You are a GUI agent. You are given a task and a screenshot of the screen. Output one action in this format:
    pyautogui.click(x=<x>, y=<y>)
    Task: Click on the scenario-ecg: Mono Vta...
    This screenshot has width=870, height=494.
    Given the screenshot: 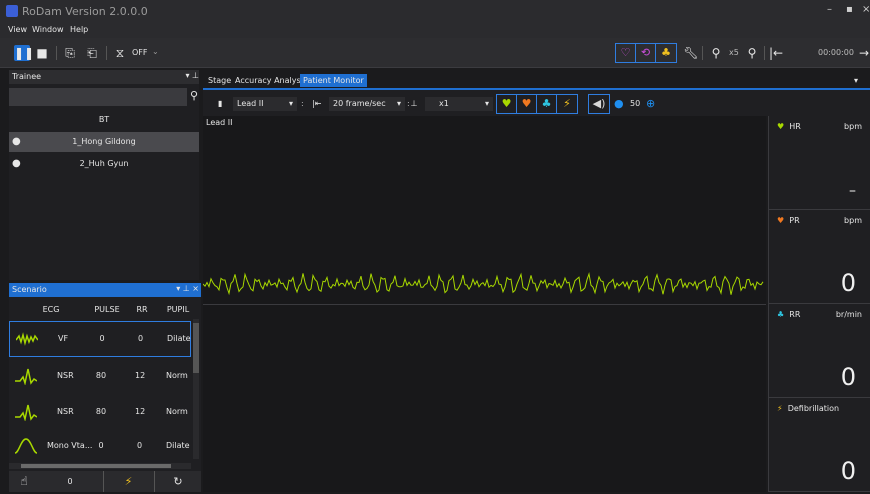 What is the action you would take?
    pyautogui.click(x=70, y=445)
    